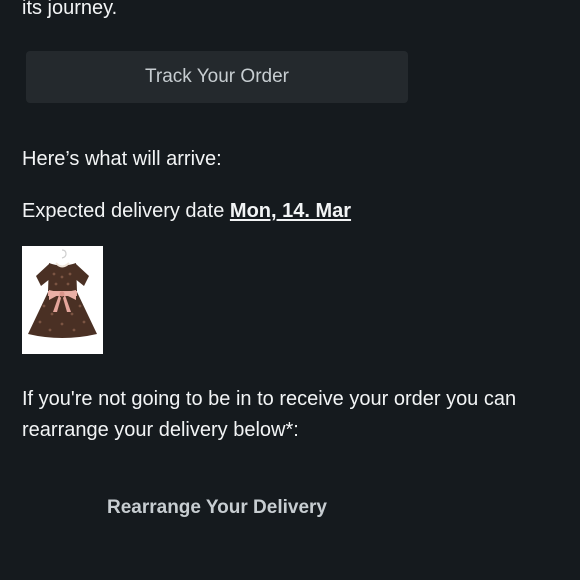 Image resolution: width=580 pixels, height=580 pixels. What do you see at coordinates (126, 211) in the screenshot?
I see `delivery-prefix: Expected delivery date` at bounding box center [126, 211].